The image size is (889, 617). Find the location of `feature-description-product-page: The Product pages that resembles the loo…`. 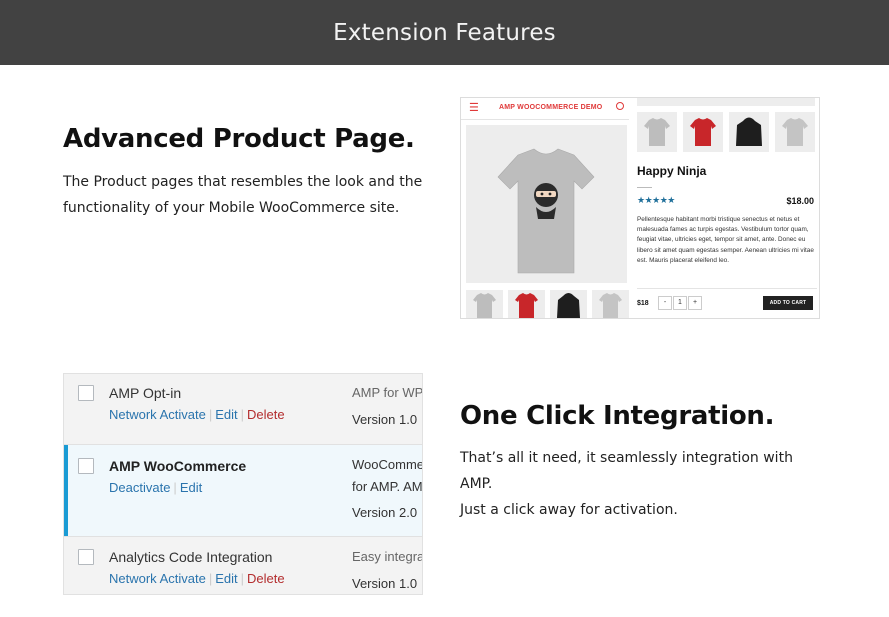

feature-description-product-page: The Product pages that resembles the loo… is located at coordinates (242, 195).